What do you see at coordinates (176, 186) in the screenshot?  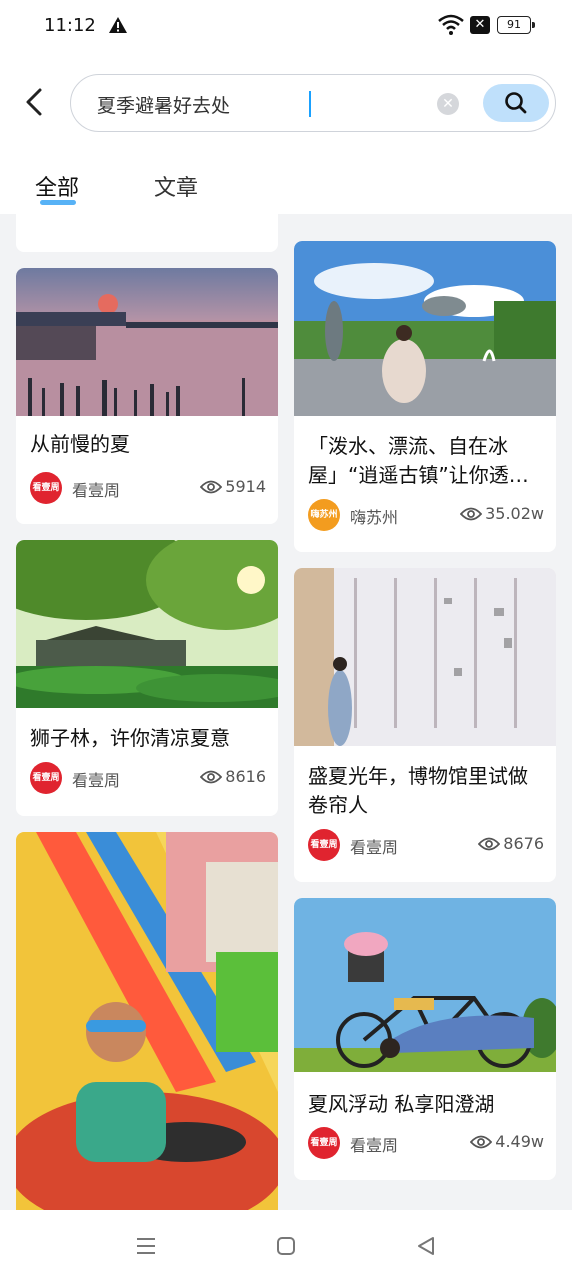 I see `tab-articles: 文章` at bounding box center [176, 186].